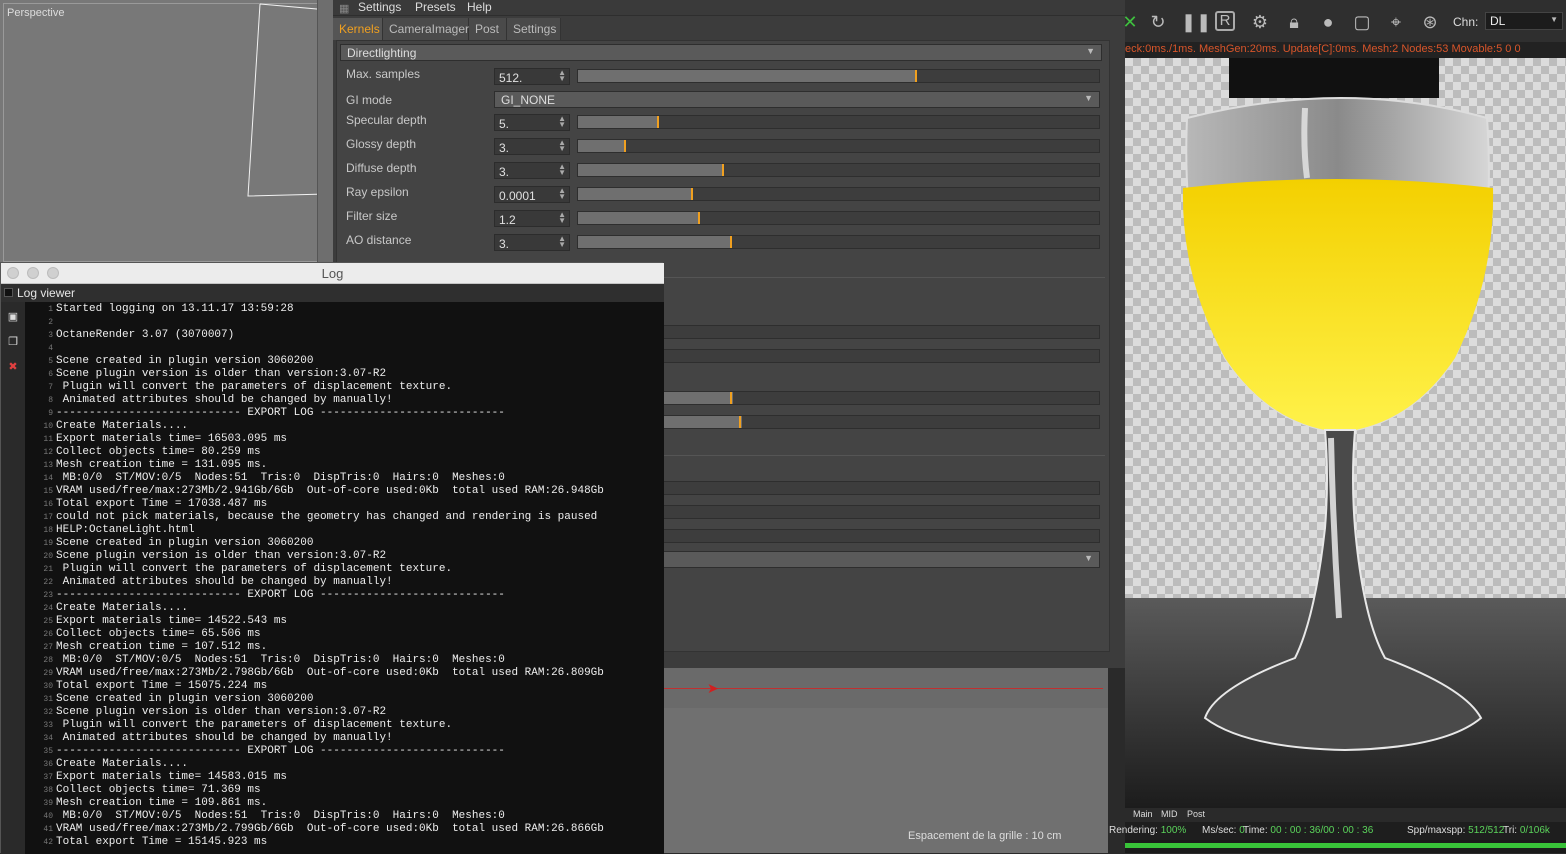 Image resolution: width=1566 pixels, height=854 pixels. What do you see at coordinates (48, 842) in the screenshot?
I see `log-line-number: 42` at bounding box center [48, 842].